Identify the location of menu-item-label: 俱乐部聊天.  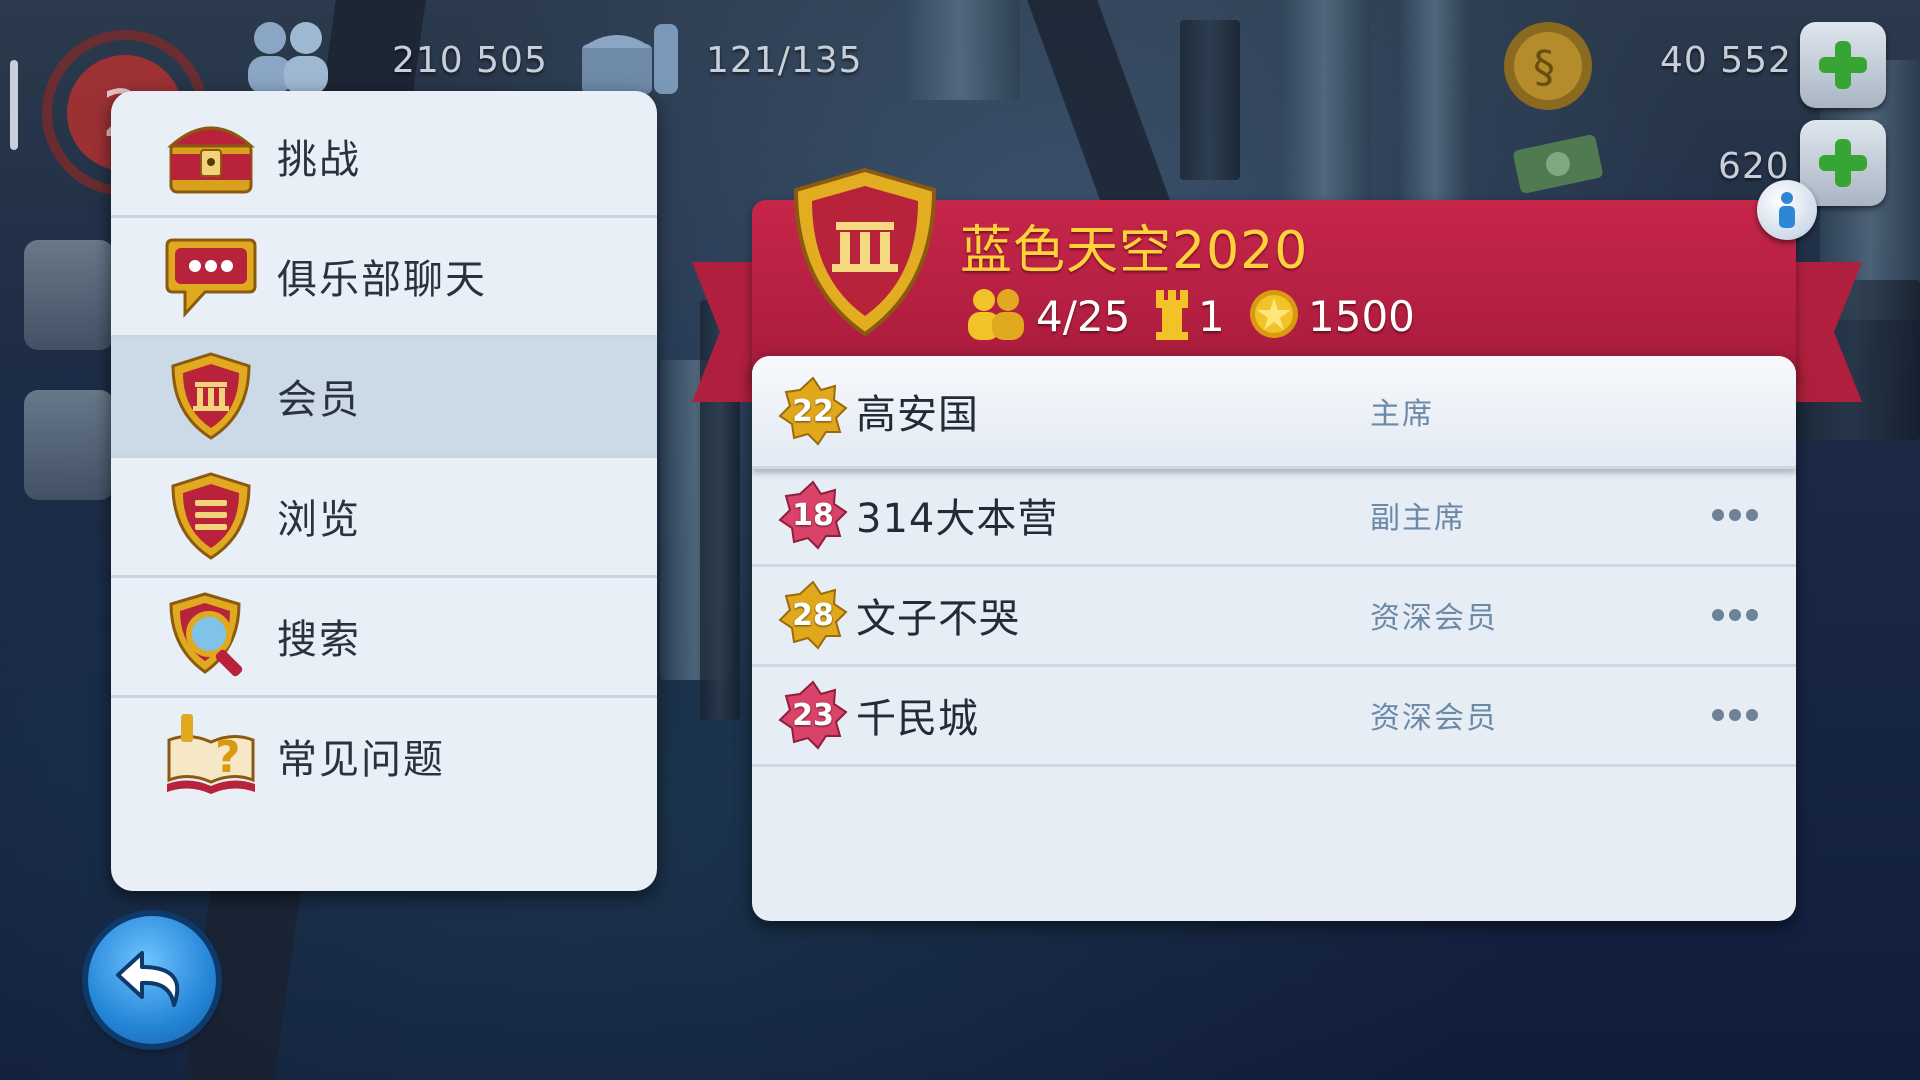
(382, 280).